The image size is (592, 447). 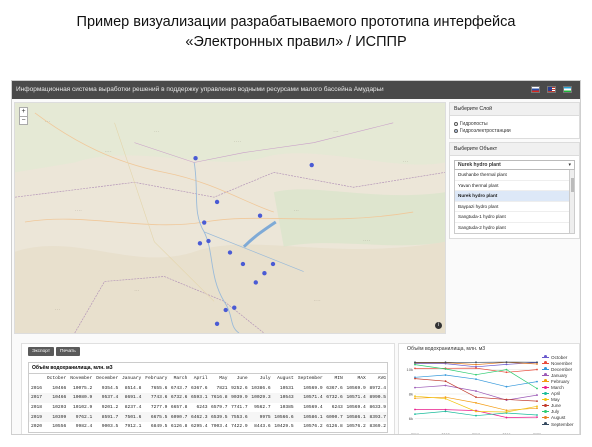 What do you see at coordinates (377, 379) in the screenshot?
I see `column-header: AVG` at bounding box center [377, 379].